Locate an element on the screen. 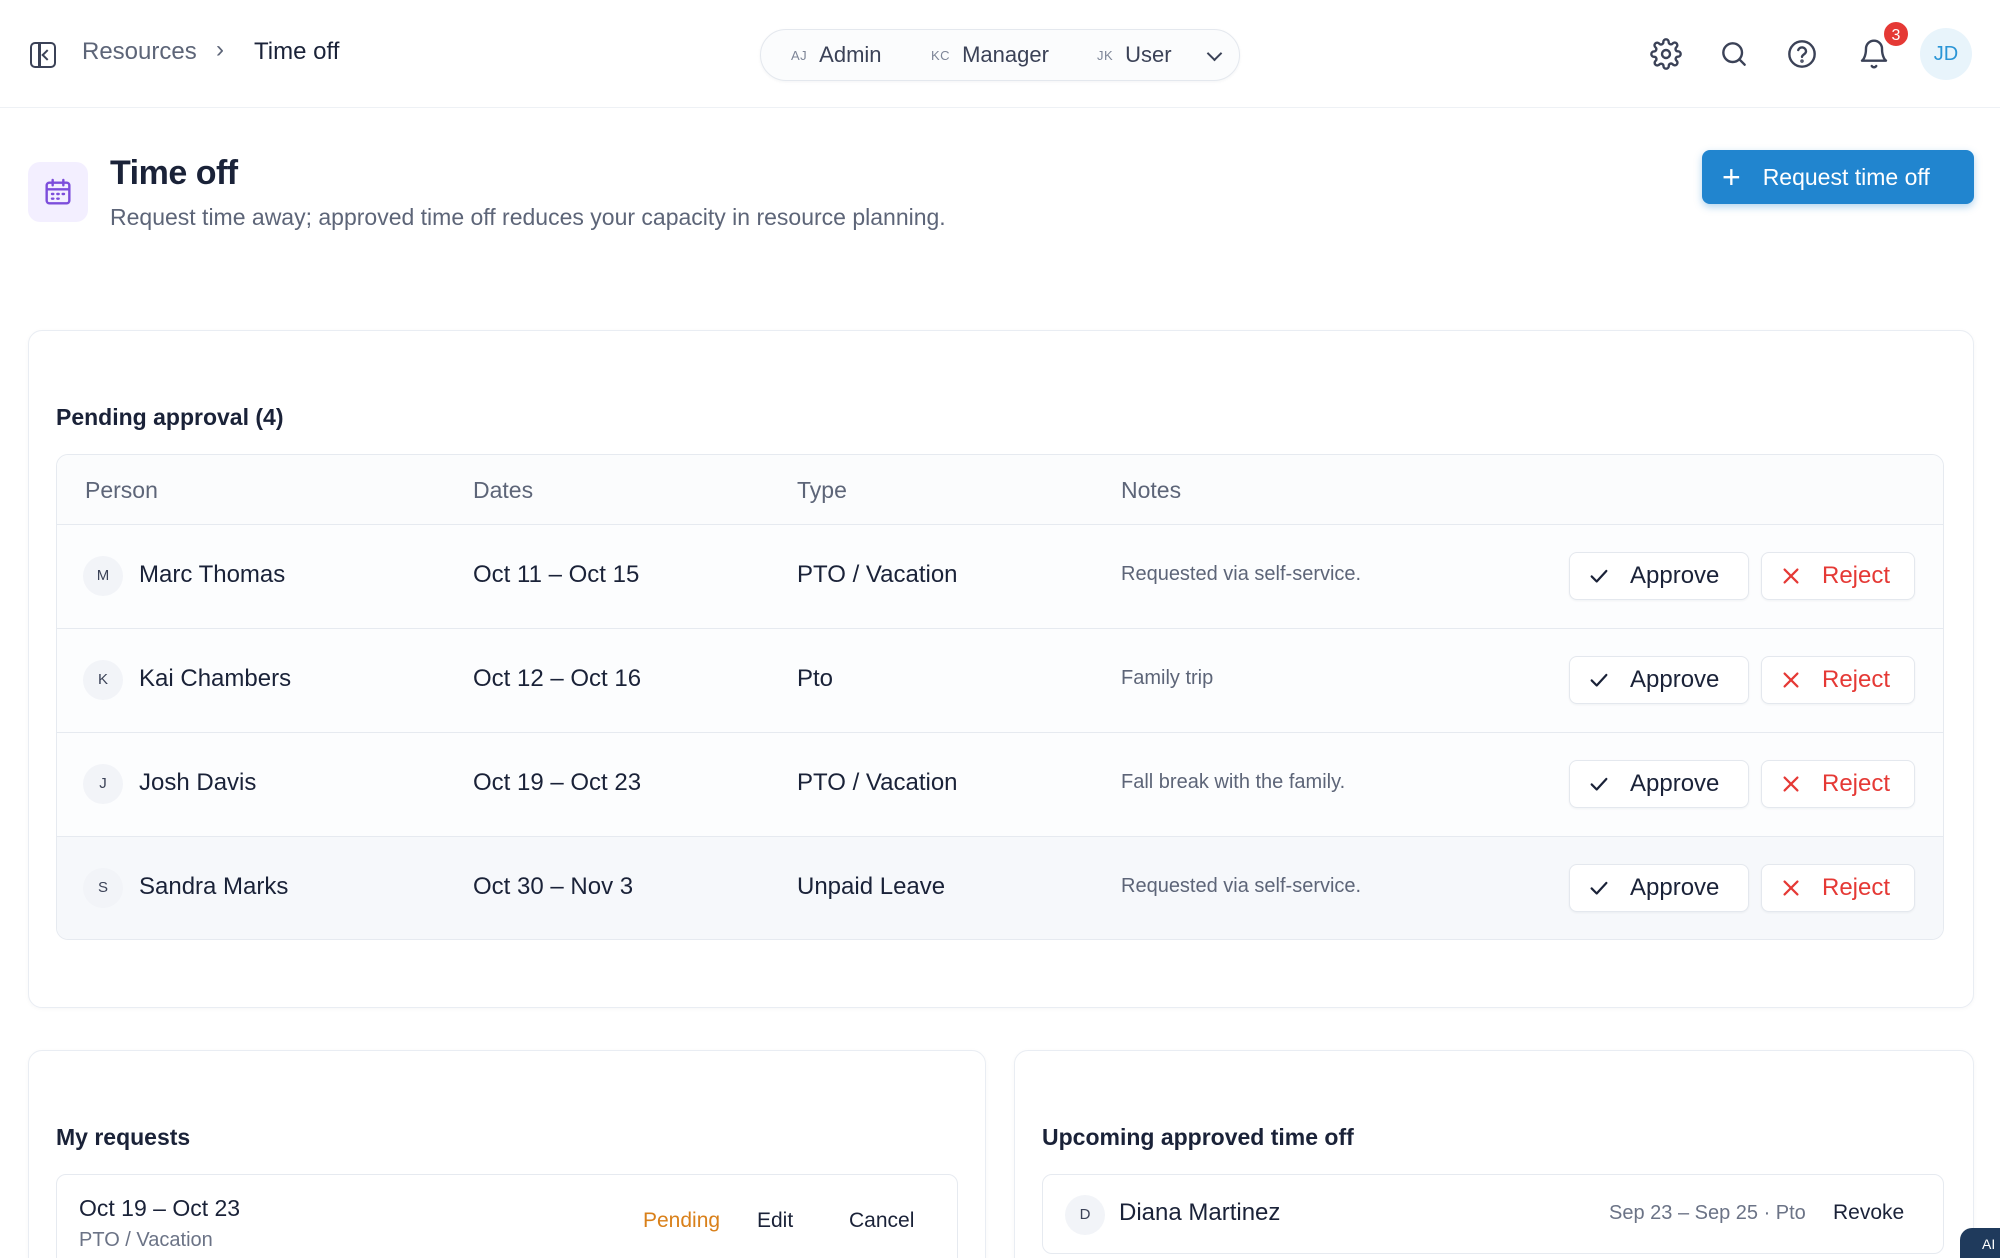 The image size is (2000, 1258). my-request-dates: Oct 19 – Oct 23 is located at coordinates (160, 1208).